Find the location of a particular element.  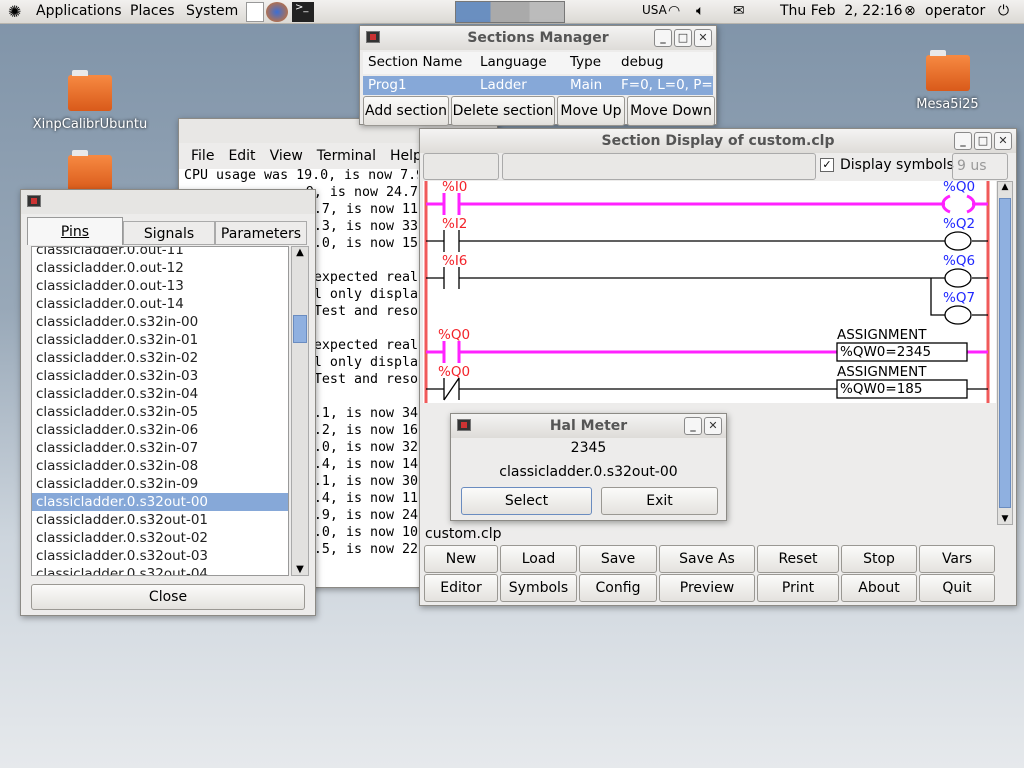

about-button: About is located at coordinates (879, 588).